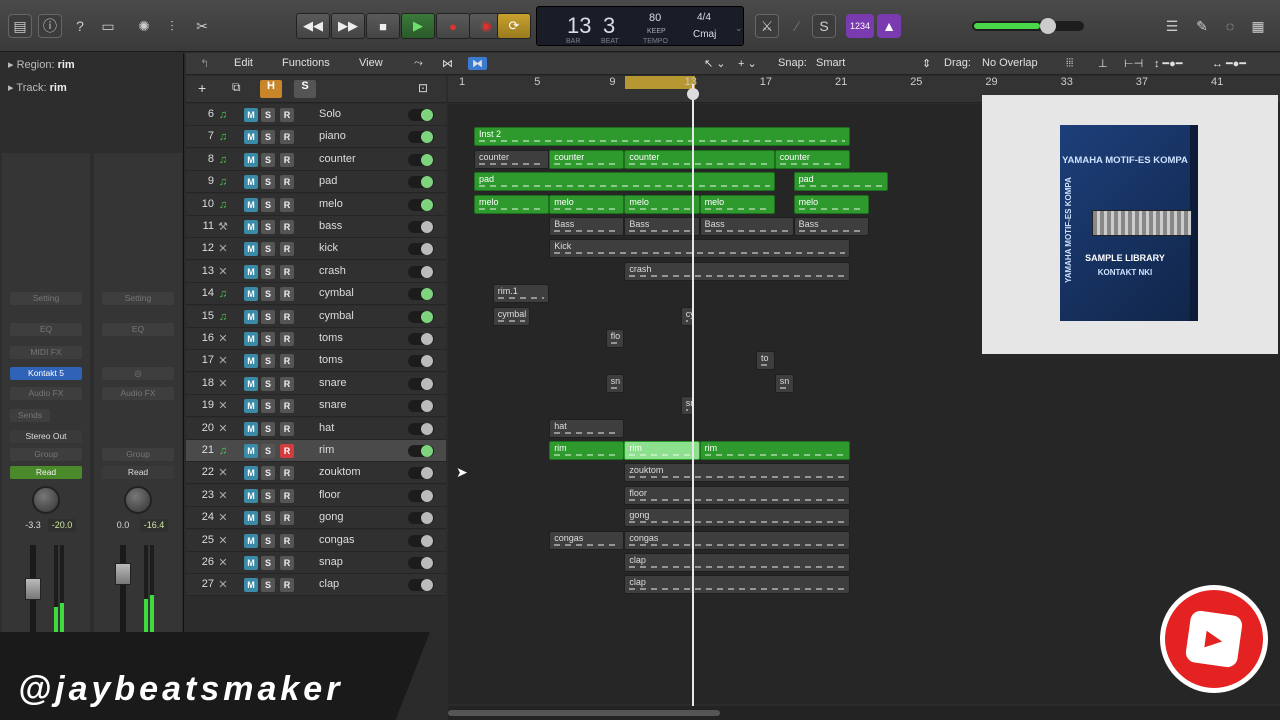 The width and height of the screenshot is (1280, 720). Describe the element at coordinates (41, 64) in the screenshot. I see `region-inspector-row: ▸ Region: rim` at that location.